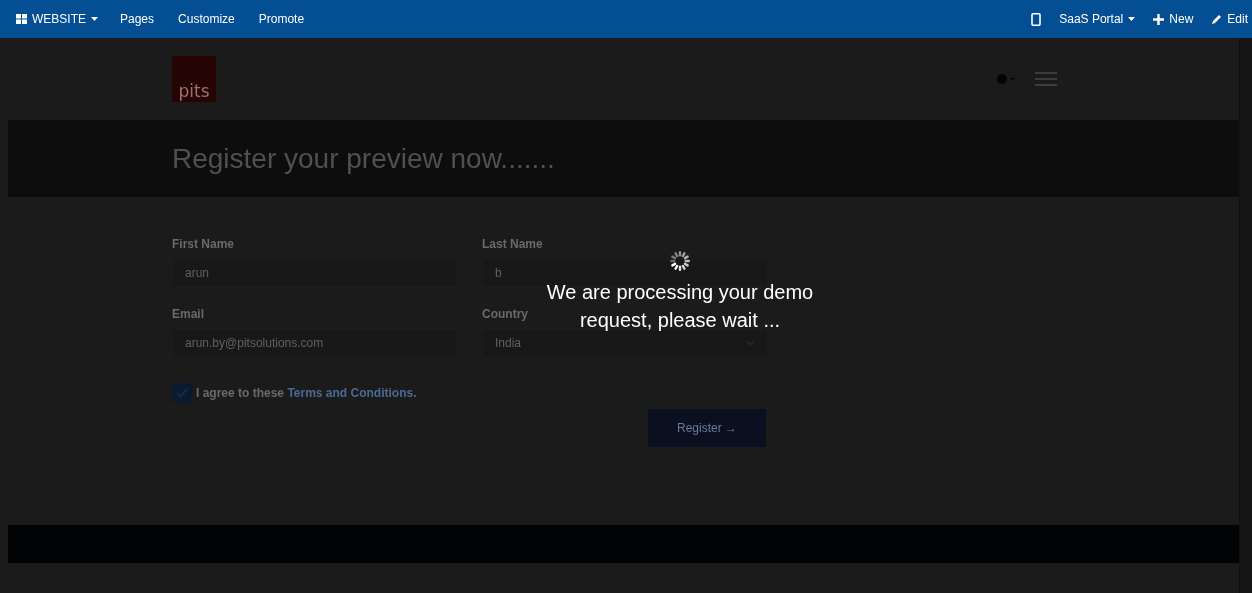 Image resolution: width=1252 pixels, height=593 pixels. What do you see at coordinates (707, 428) in the screenshot?
I see `register-button: Register →` at bounding box center [707, 428].